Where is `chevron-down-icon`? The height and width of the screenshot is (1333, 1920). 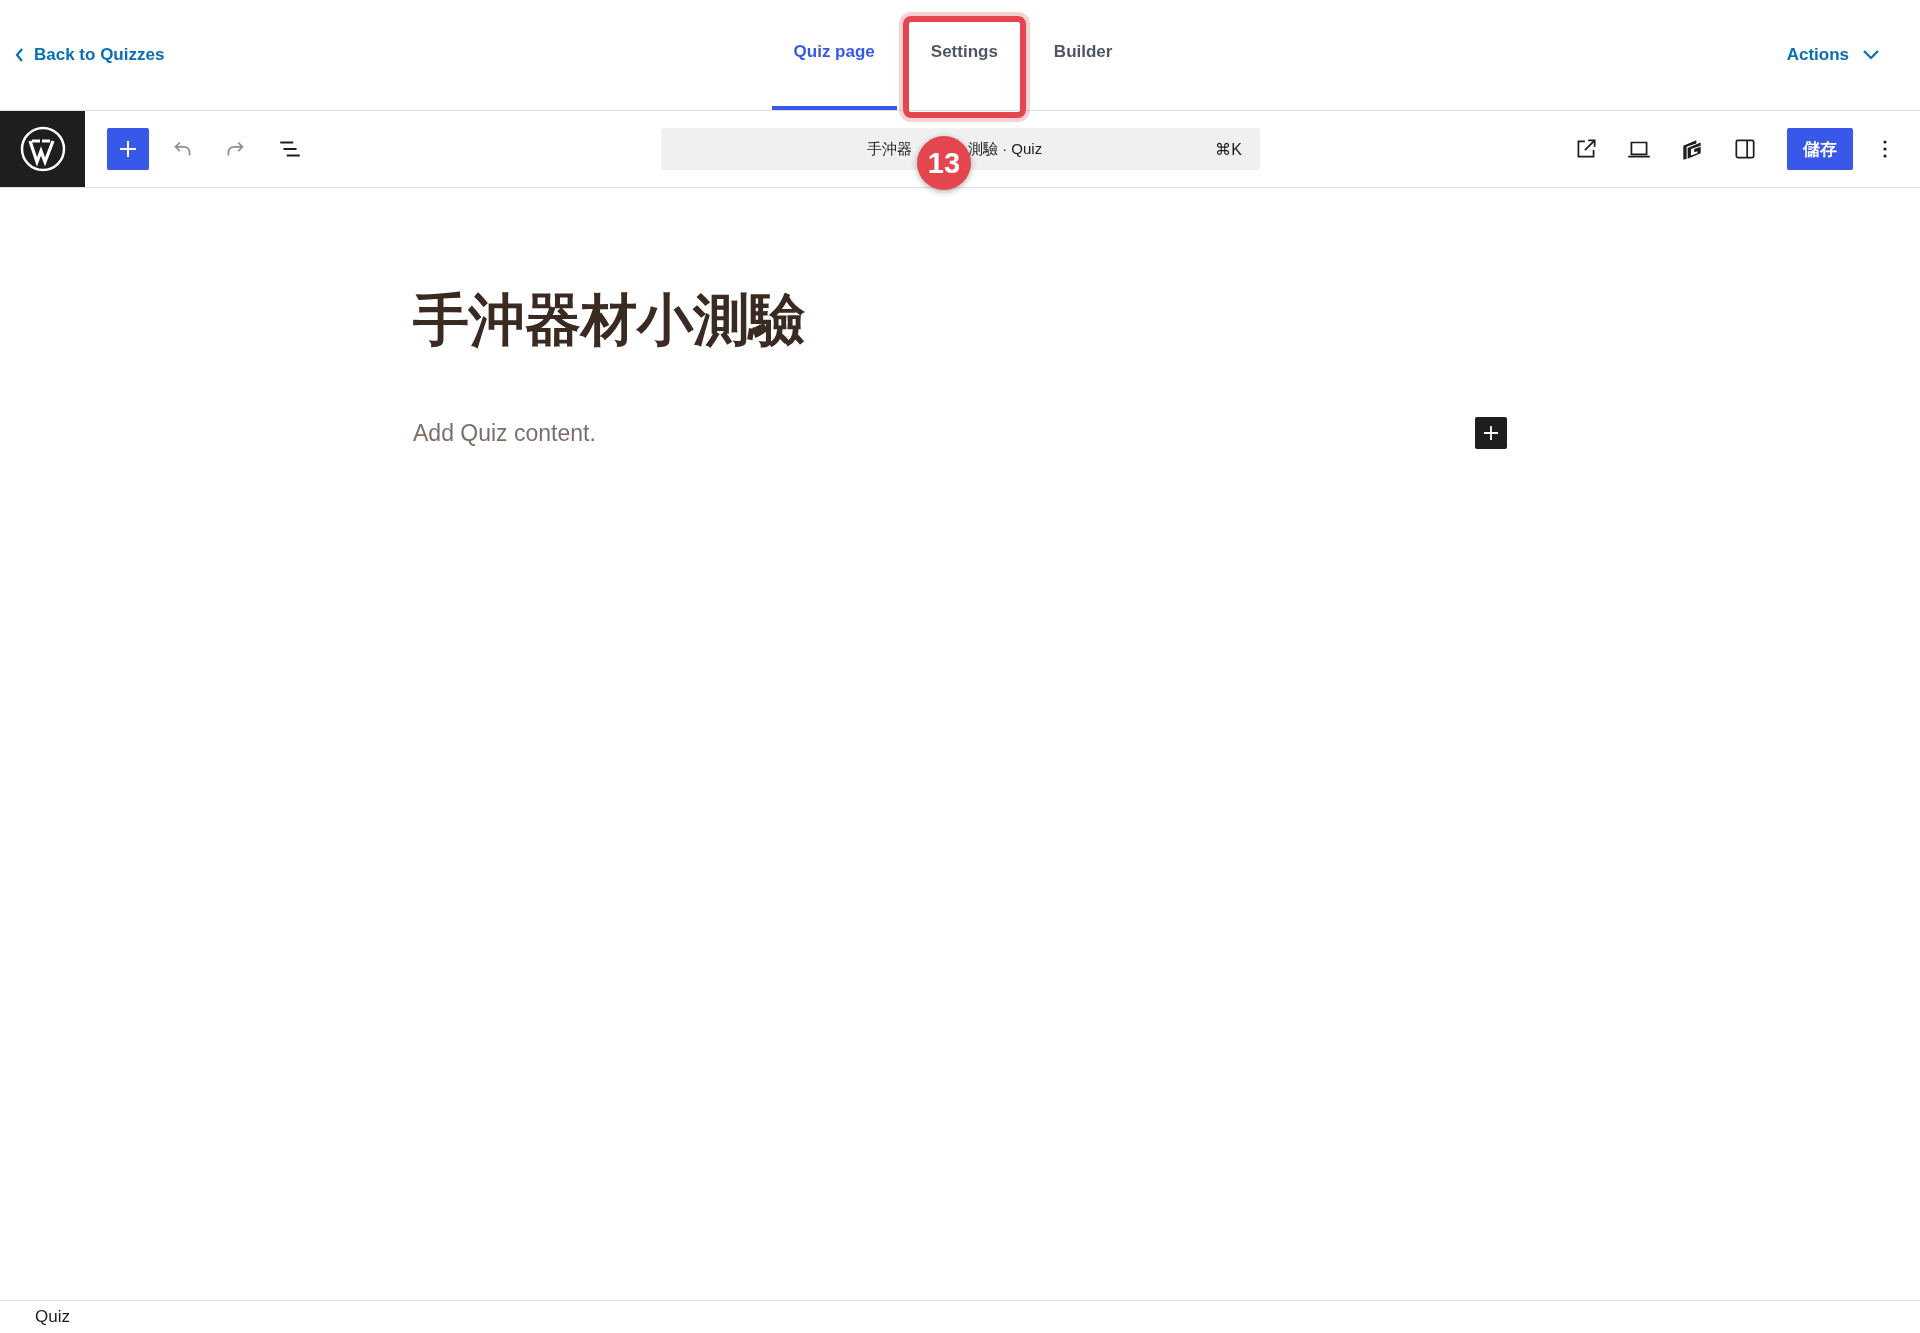
chevron-down-icon is located at coordinates (1871, 55).